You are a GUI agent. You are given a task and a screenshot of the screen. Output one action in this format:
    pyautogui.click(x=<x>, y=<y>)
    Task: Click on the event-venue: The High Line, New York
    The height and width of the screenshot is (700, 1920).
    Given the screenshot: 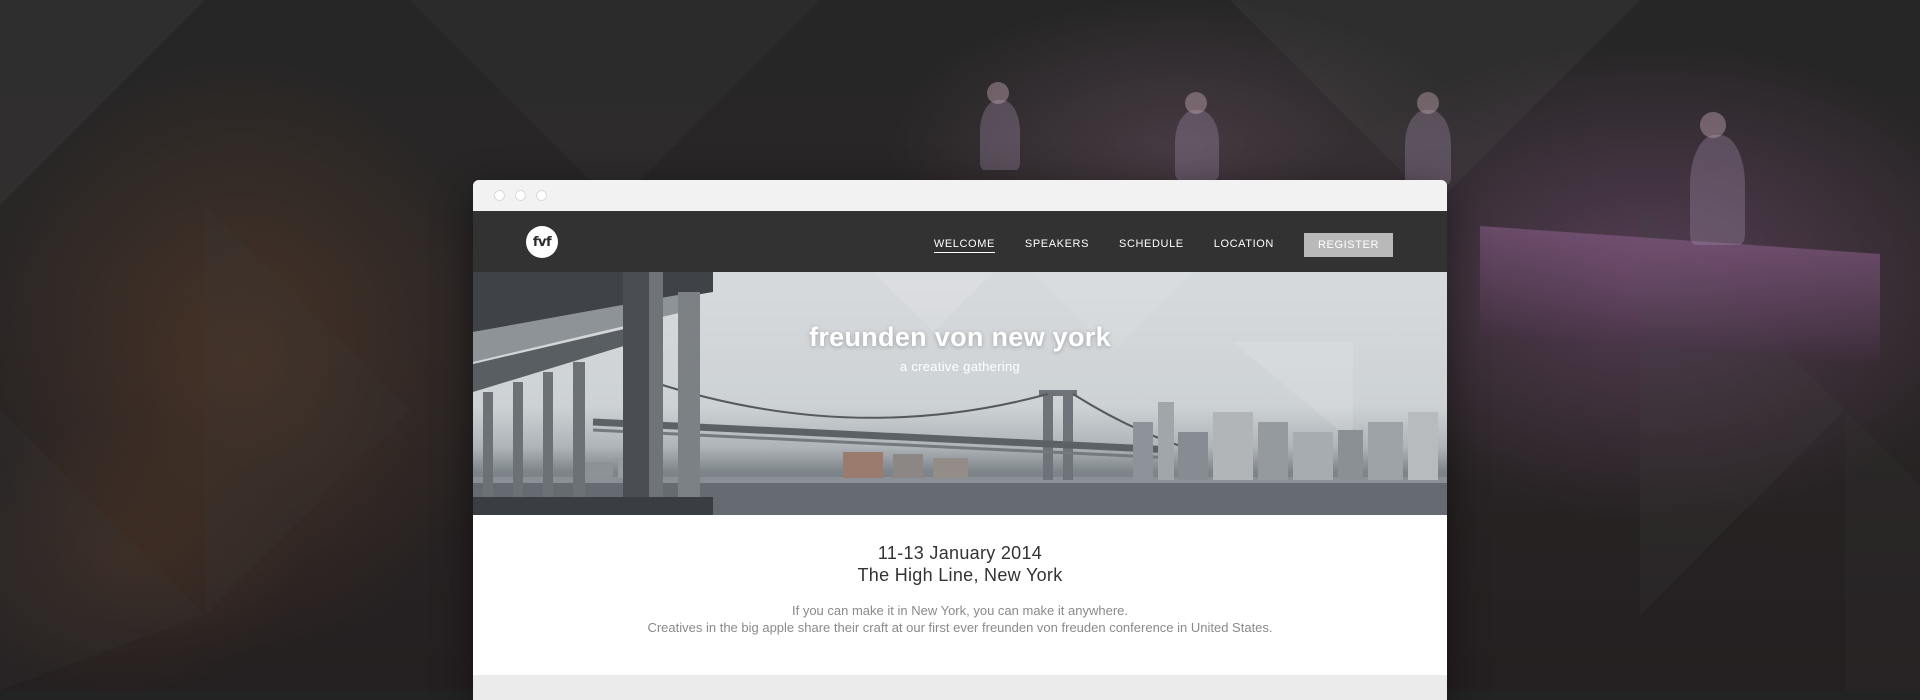 What is the action you would take?
    pyautogui.click(x=960, y=575)
    